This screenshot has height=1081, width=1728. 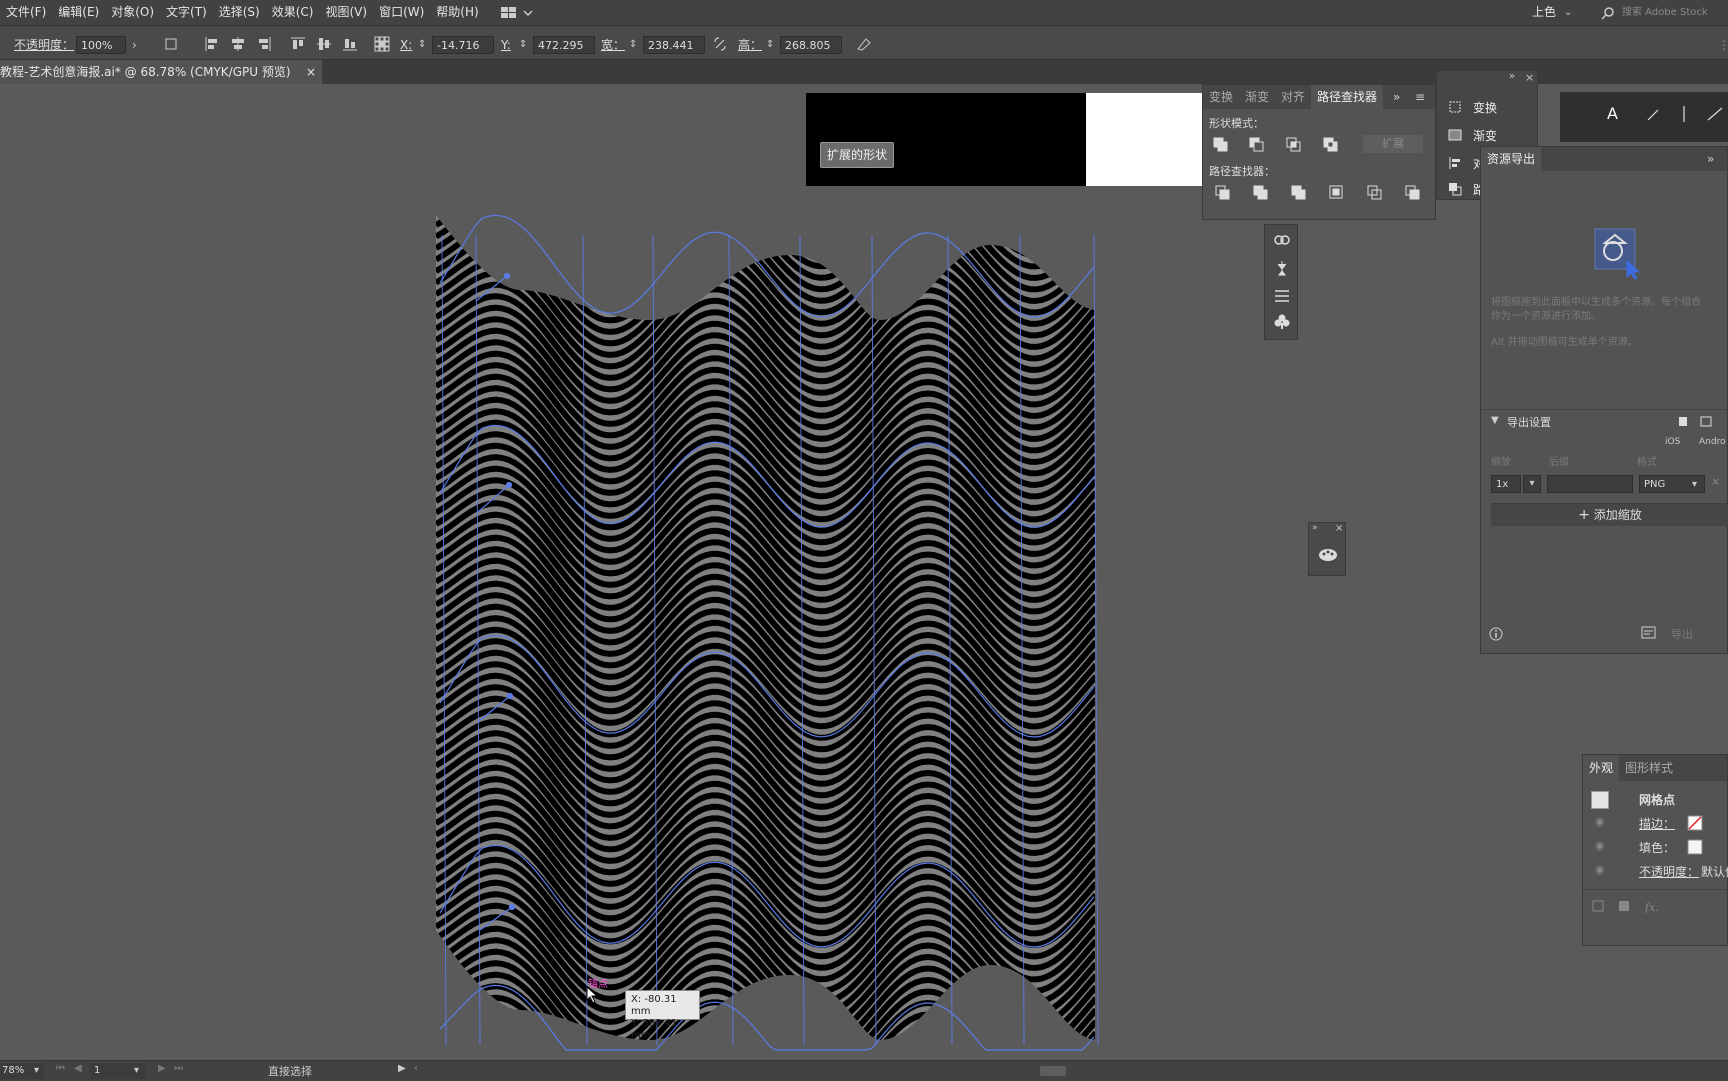 What do you see at coordinates (1651, 907) in the screenshot?
I see `fx-icon: fx.` at bounding box center [1651, 907].